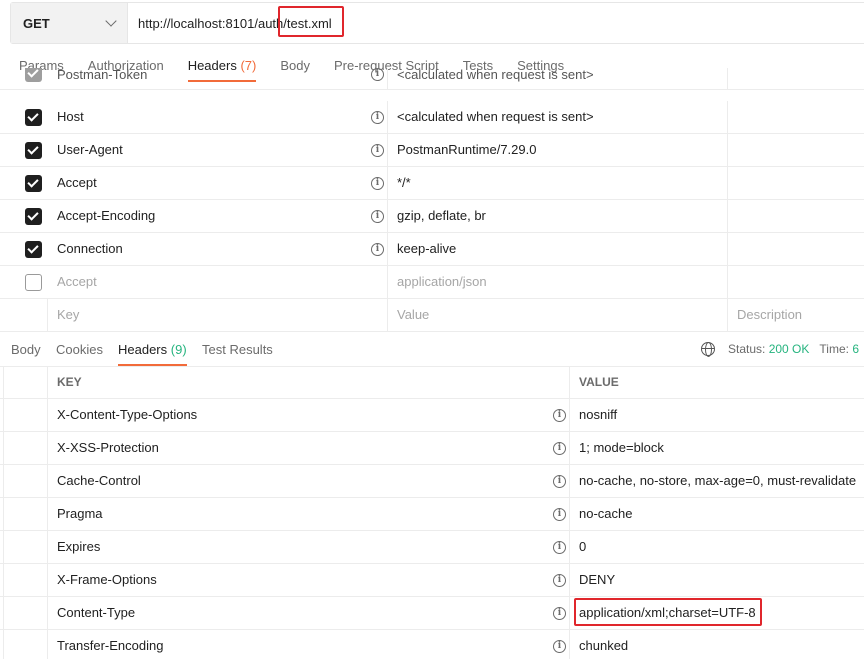 This screenshot has width=864, height=659. Describe the element at coordinates (442, 282) in the screenshot. I see `header-value: application/json` at that location.